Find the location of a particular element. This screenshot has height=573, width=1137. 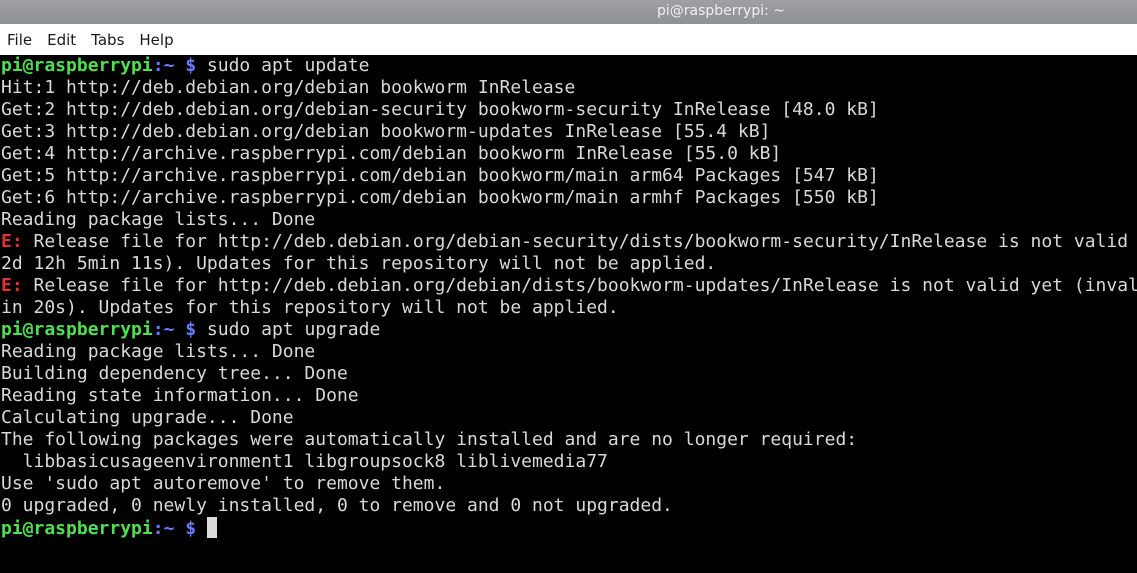

text-cursor is located at coordinates (211, 527).